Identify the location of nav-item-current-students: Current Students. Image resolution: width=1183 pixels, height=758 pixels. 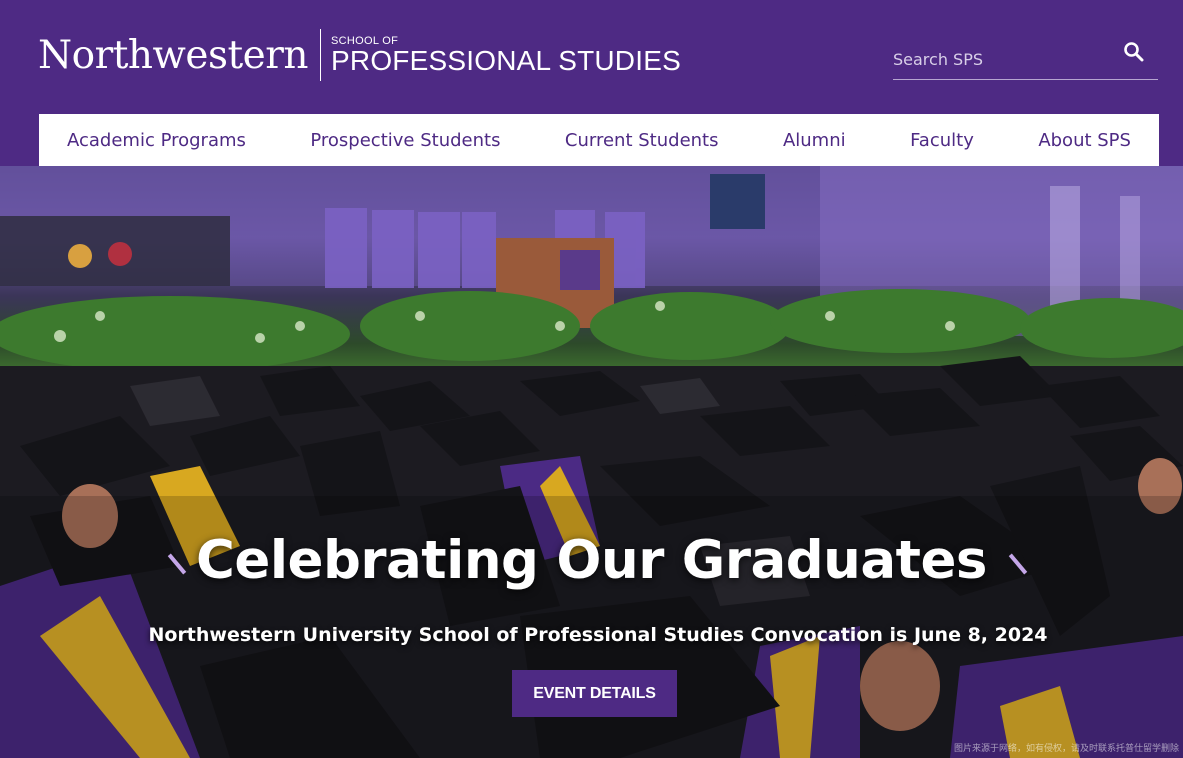
(642, 140).